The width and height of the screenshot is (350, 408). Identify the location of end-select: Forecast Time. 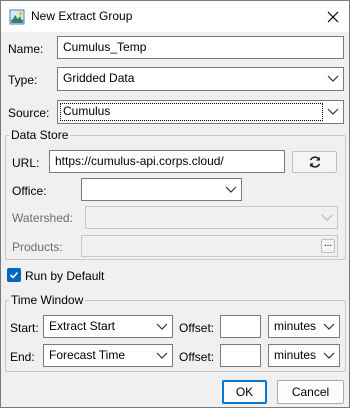
(108, 355).